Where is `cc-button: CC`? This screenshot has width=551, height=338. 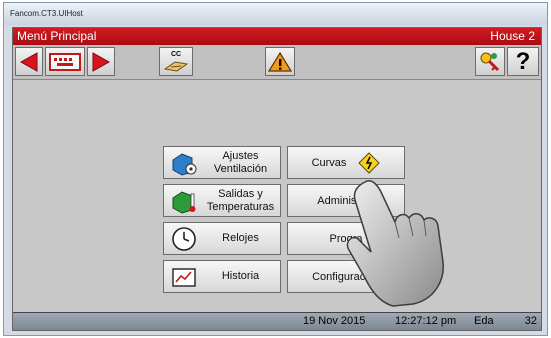
cc-button: CC is located at coordinates (176, 61).